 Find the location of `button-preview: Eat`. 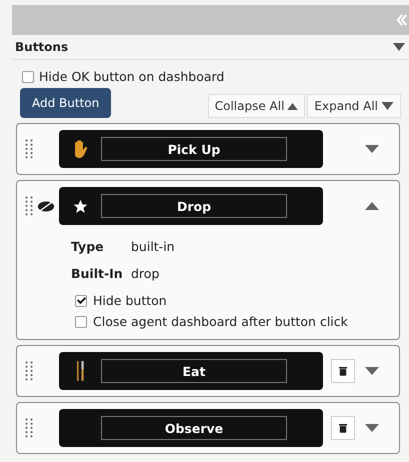

button-preview: Eat is located at coordinates (191, 371).